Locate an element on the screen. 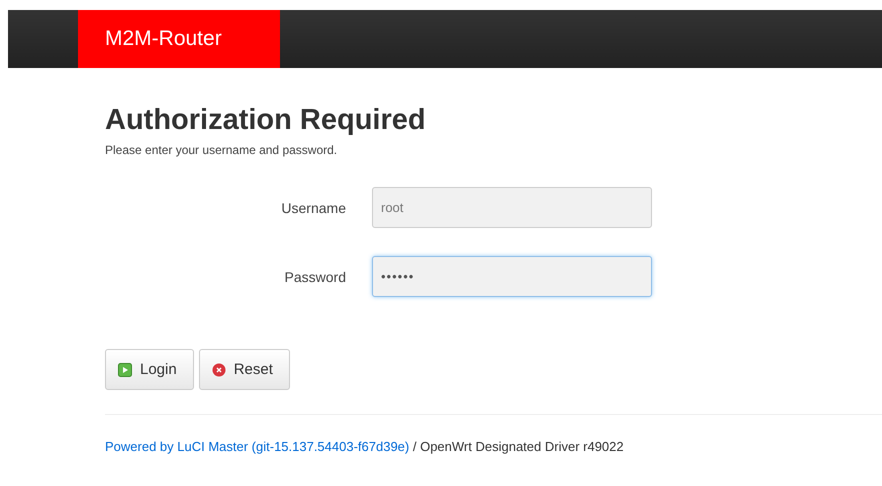 This screenshot has height=486, width=882. login-button: Login is located at coordinates (149, 369).